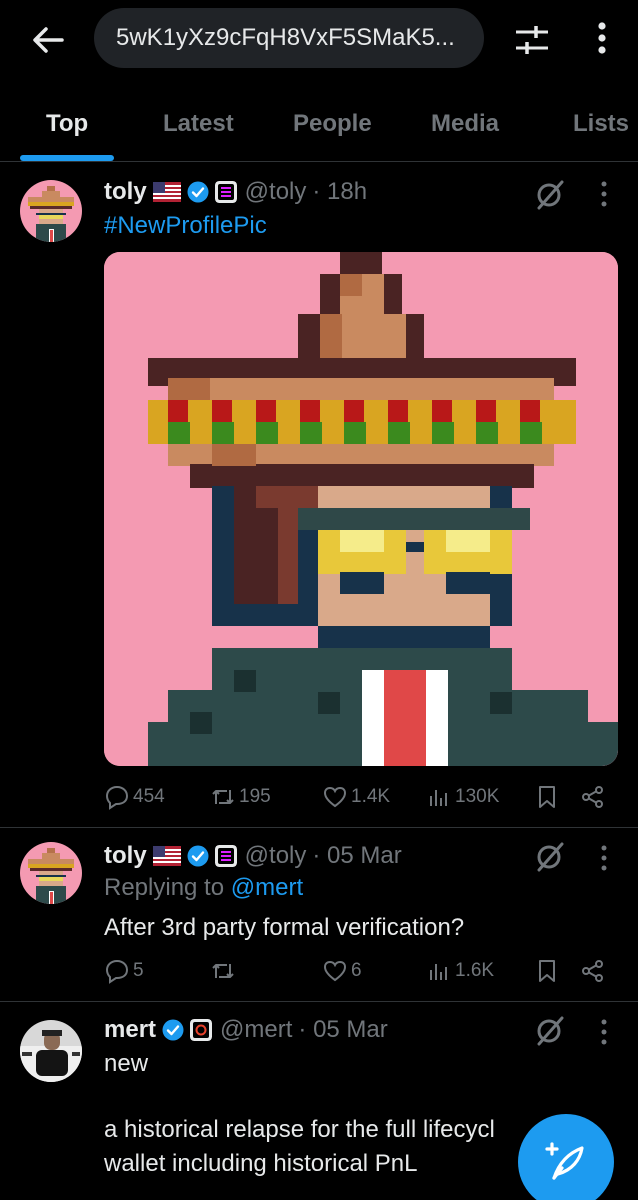 Image resolution: width=638 pixels, height=1200 pixels. What do you see at coordinates (130, 1030) in the screenshot?
I see `display-name: mert` at bounding box center [130, 1030].